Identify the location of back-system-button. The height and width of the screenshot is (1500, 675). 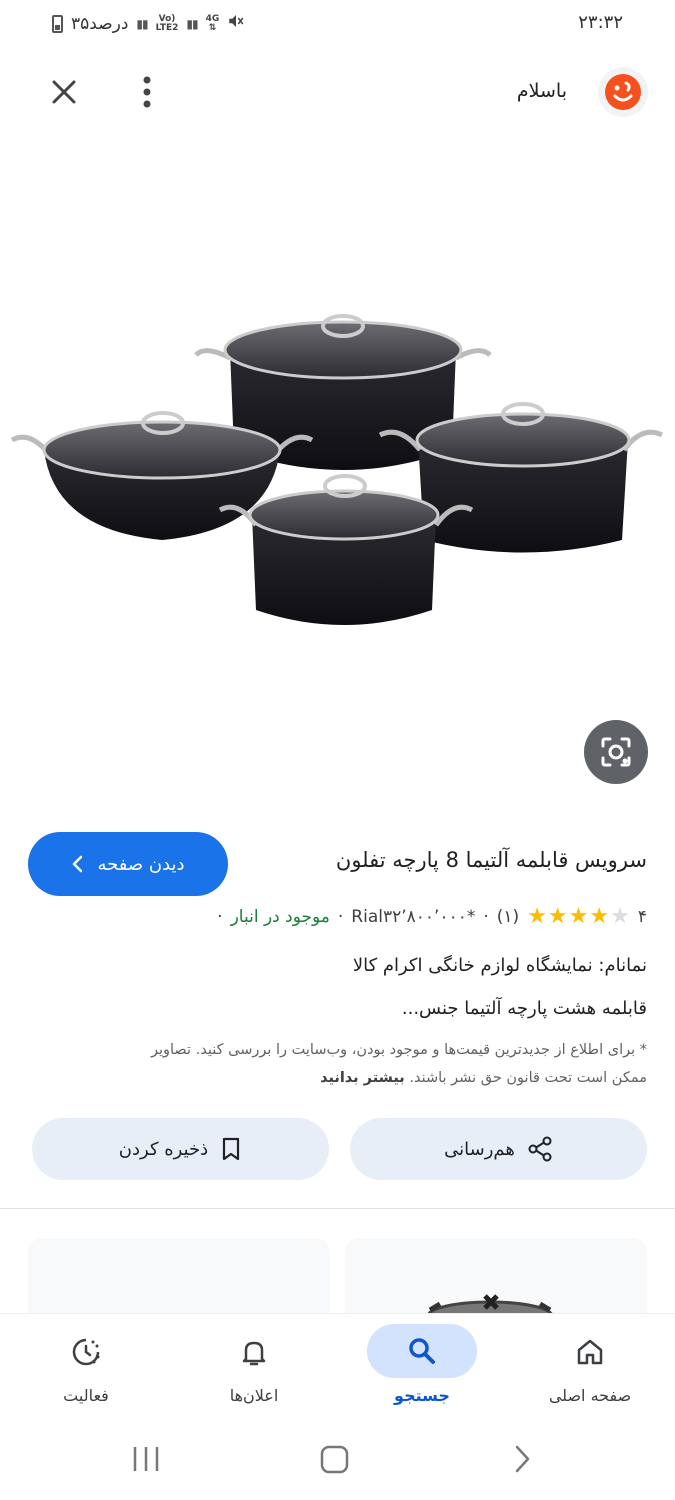
(522, 1459).